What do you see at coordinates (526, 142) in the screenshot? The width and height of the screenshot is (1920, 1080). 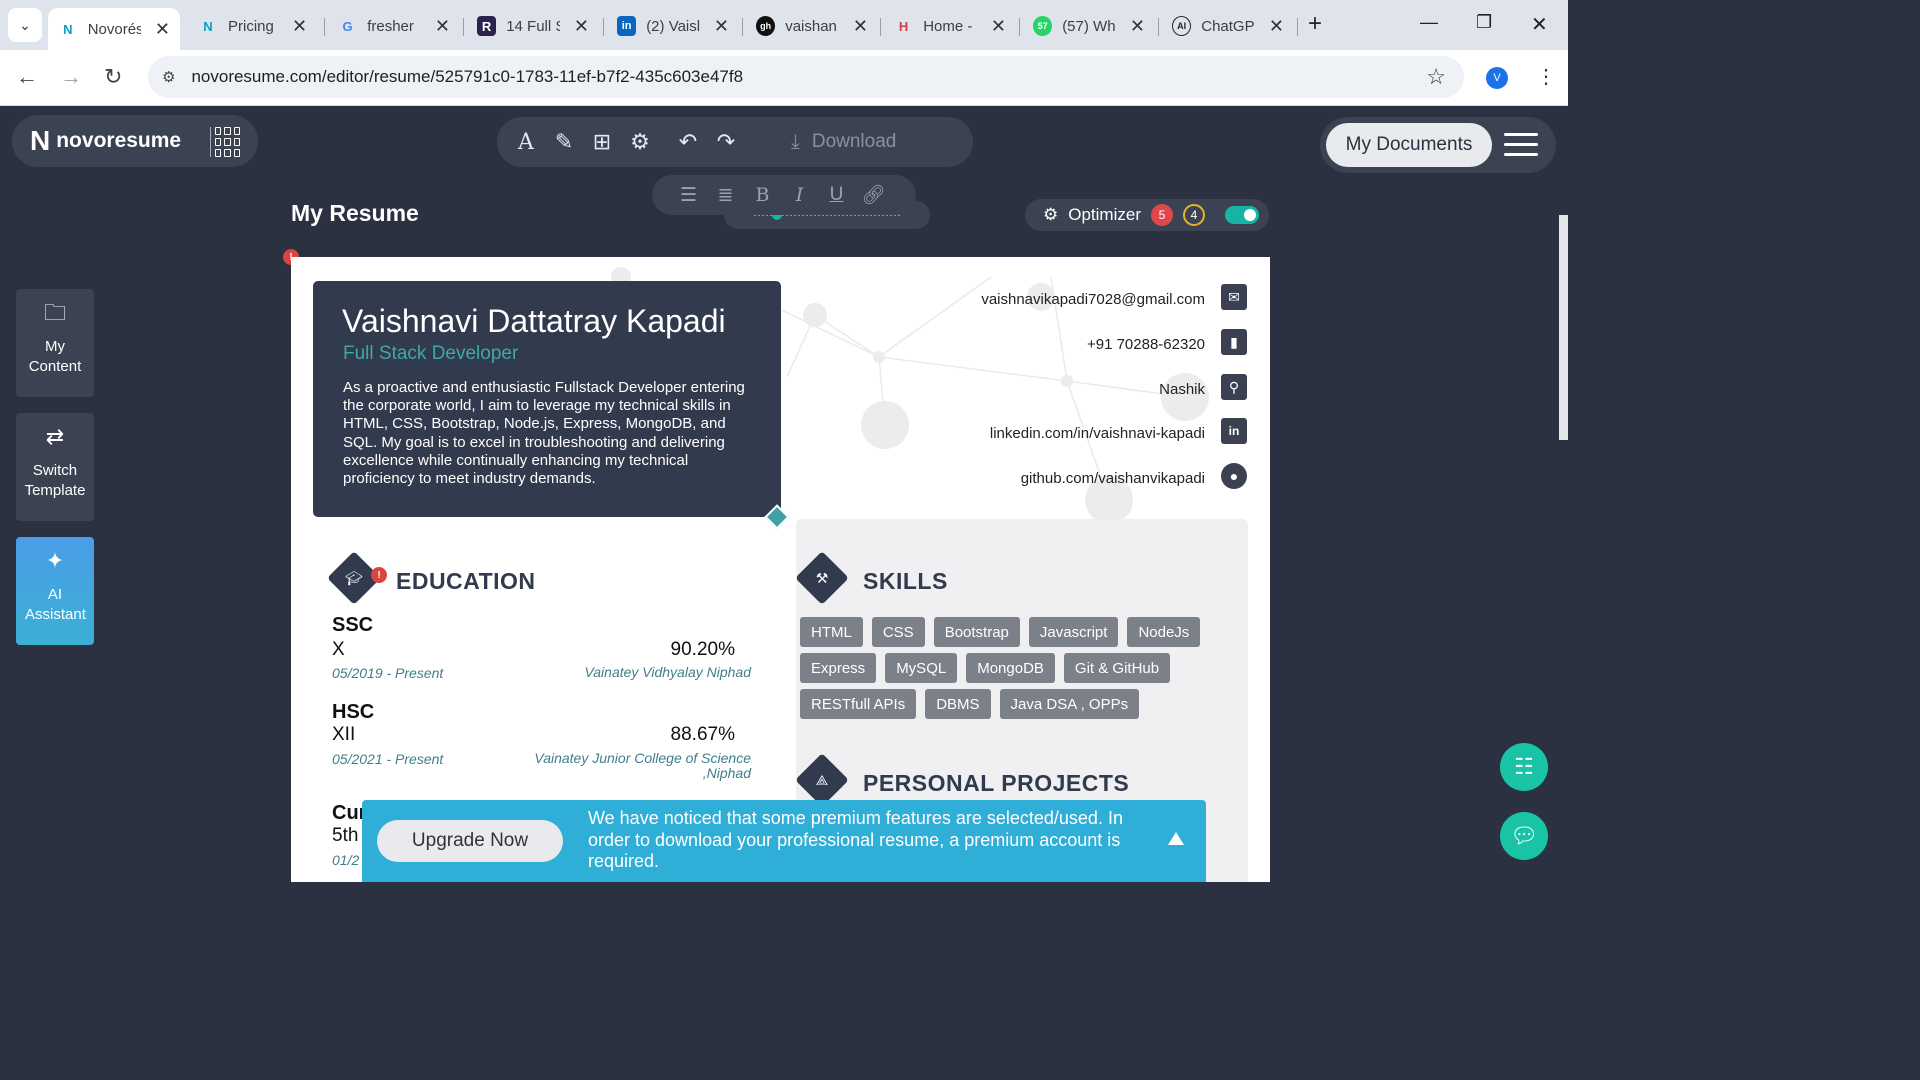 I see `font-icon: A` at bounding box center [526, 142].